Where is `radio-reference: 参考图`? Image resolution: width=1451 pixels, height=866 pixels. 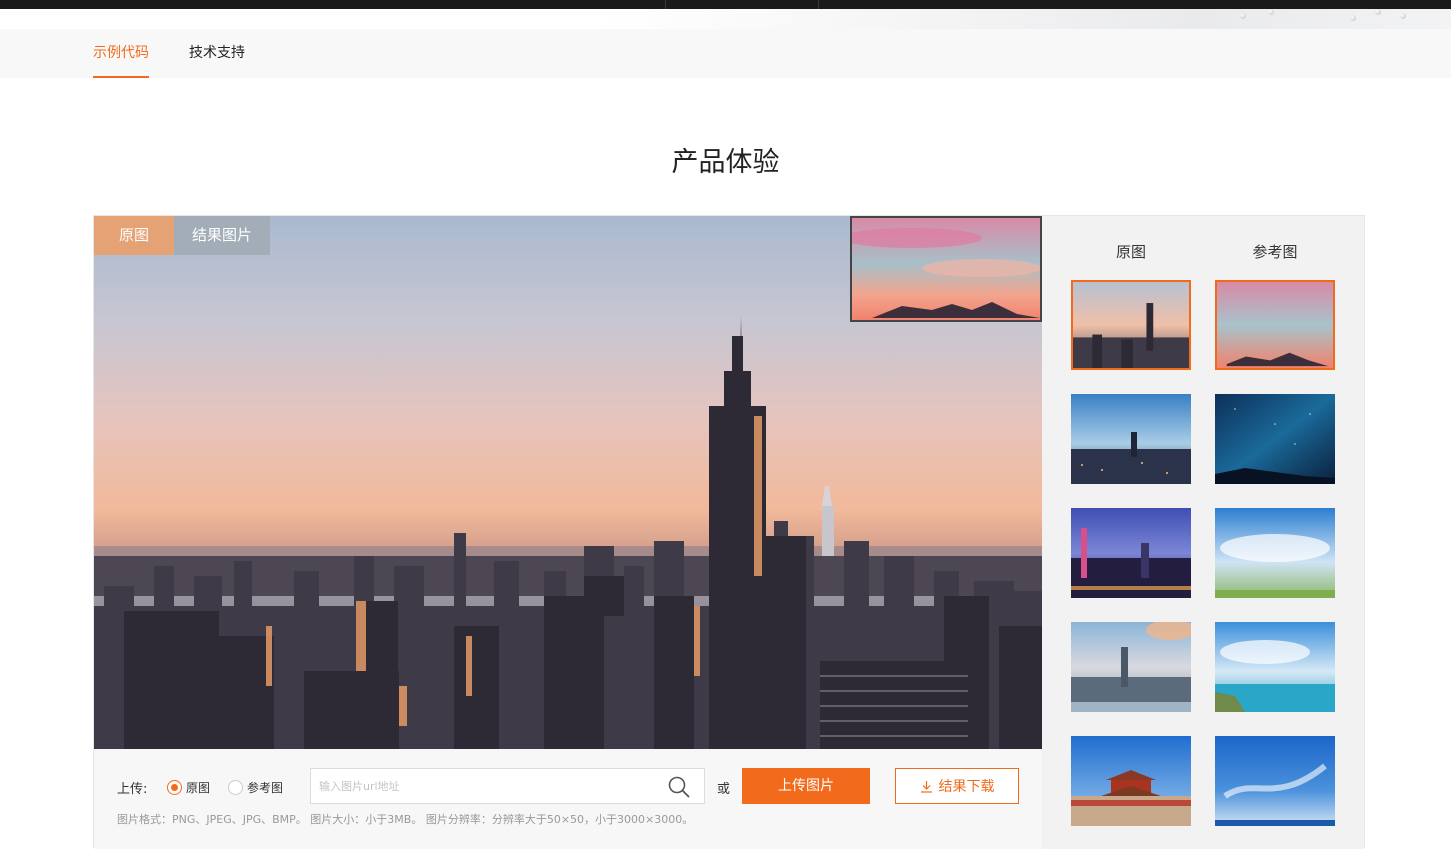 radio-reference: 参考图 is located at coordinates (255, 787).